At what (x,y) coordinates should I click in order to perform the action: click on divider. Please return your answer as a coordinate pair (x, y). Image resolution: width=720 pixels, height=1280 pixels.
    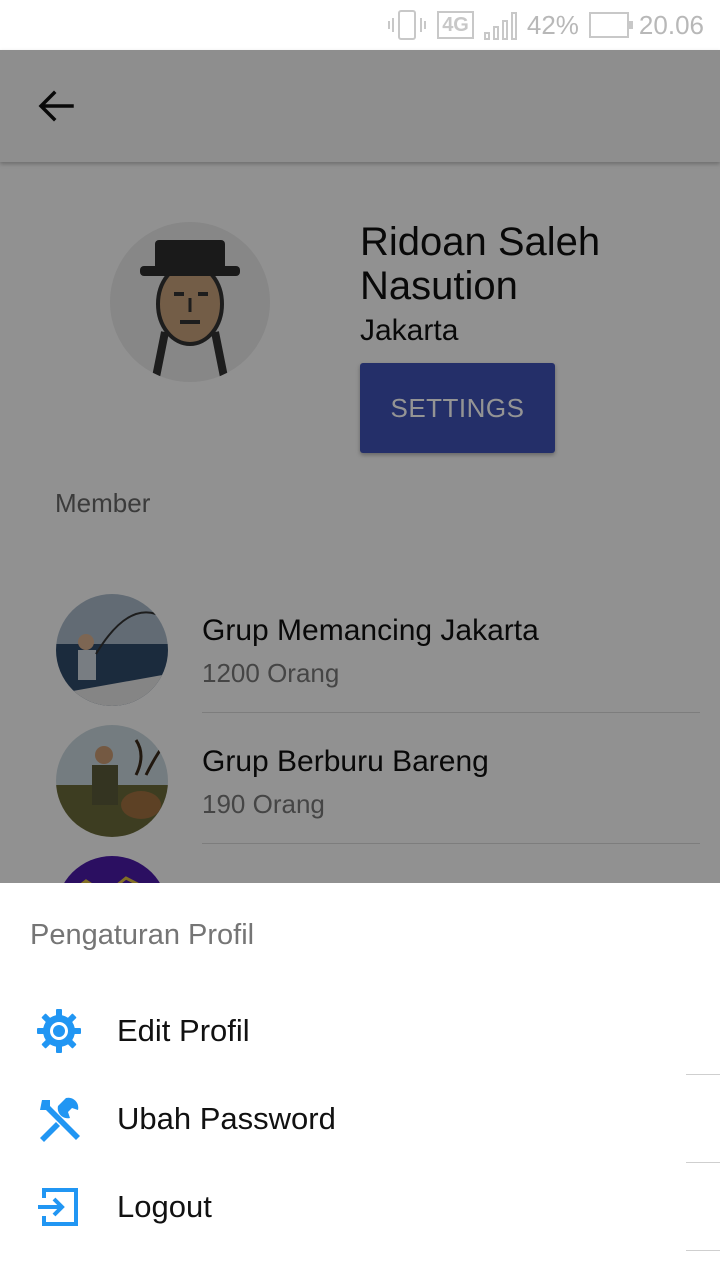
    Looking at the image, I should click on (703, 1250).